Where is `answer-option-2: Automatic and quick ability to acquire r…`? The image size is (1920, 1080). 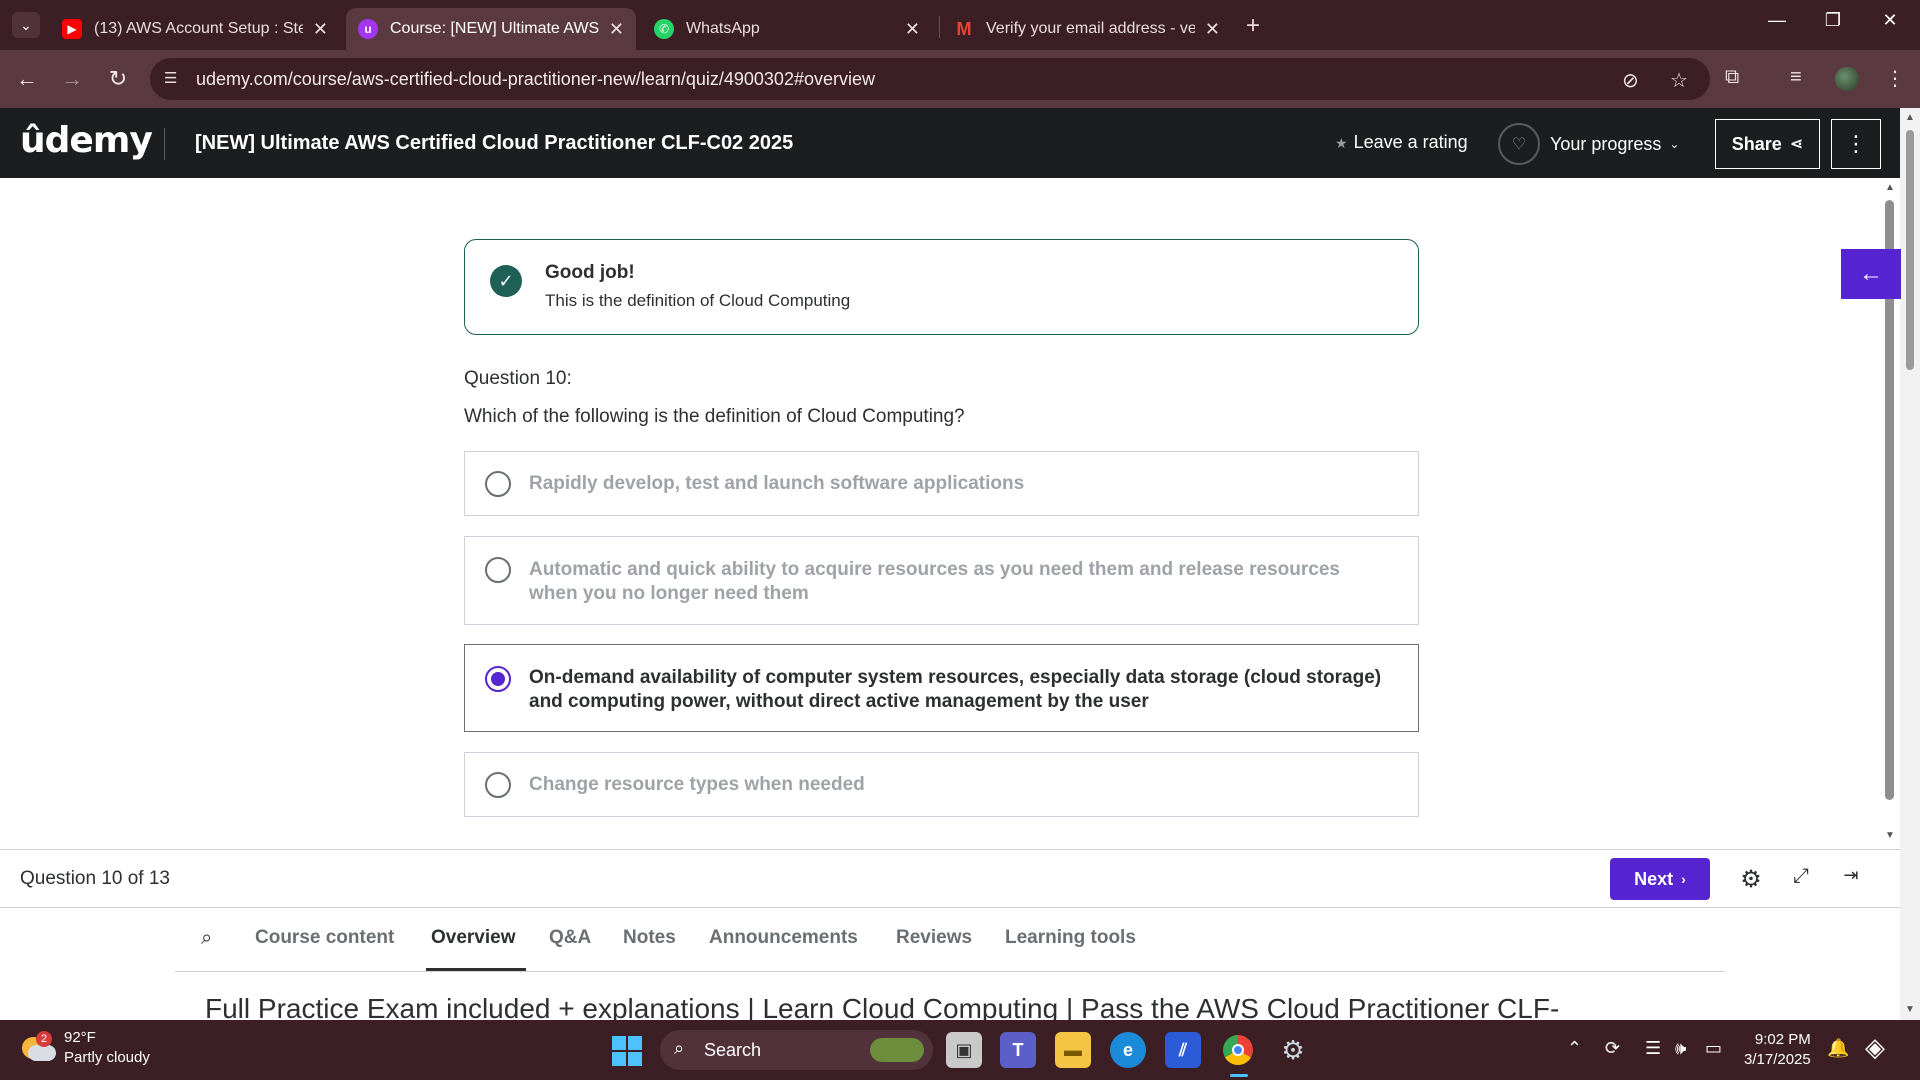 answer-option-2: Automatic and quick ability to acquire r… is located at coordinates (941, 580).